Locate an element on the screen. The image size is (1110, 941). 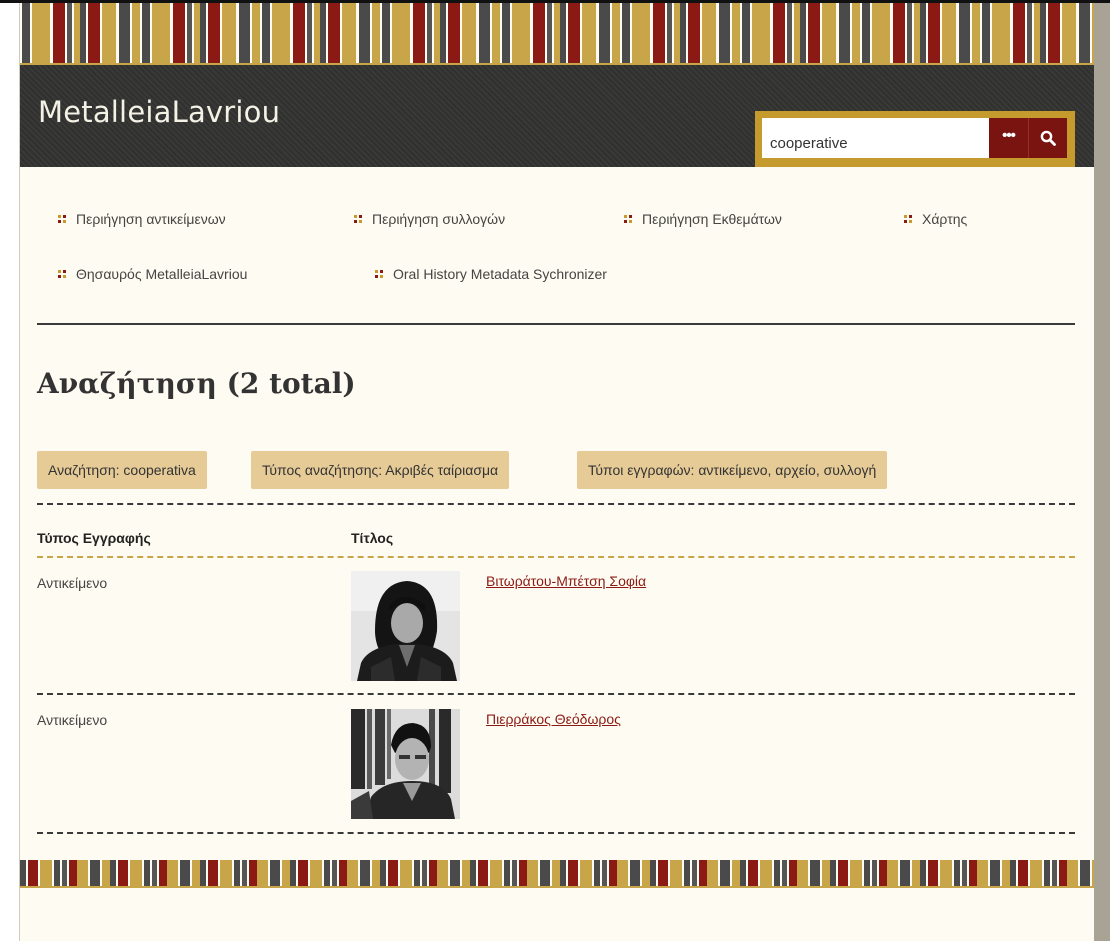
nav-item-browse-exhibits: Περιήγηση Εκθεμάτων is located at coordinates (703, 219).